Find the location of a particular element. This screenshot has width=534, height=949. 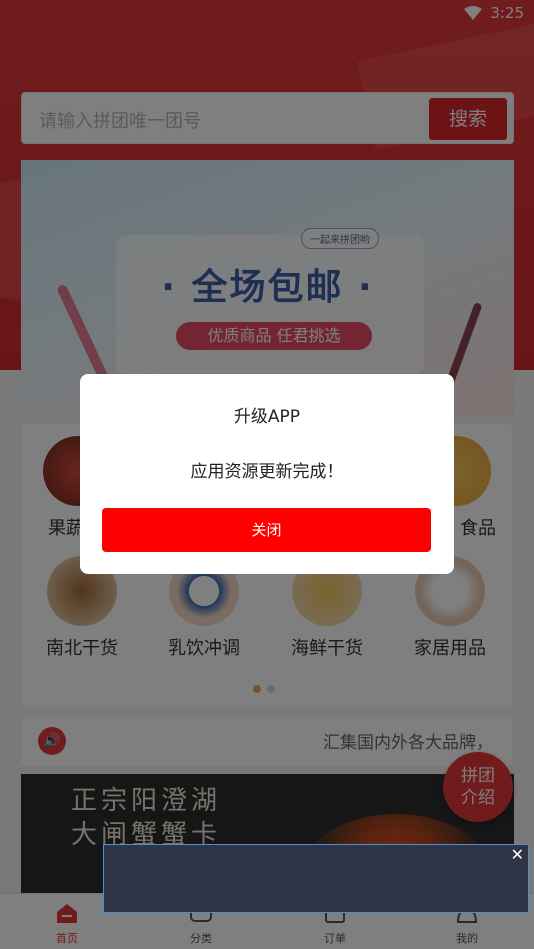

ad-close-icon: ✕ is located at coordinates (517, 854).